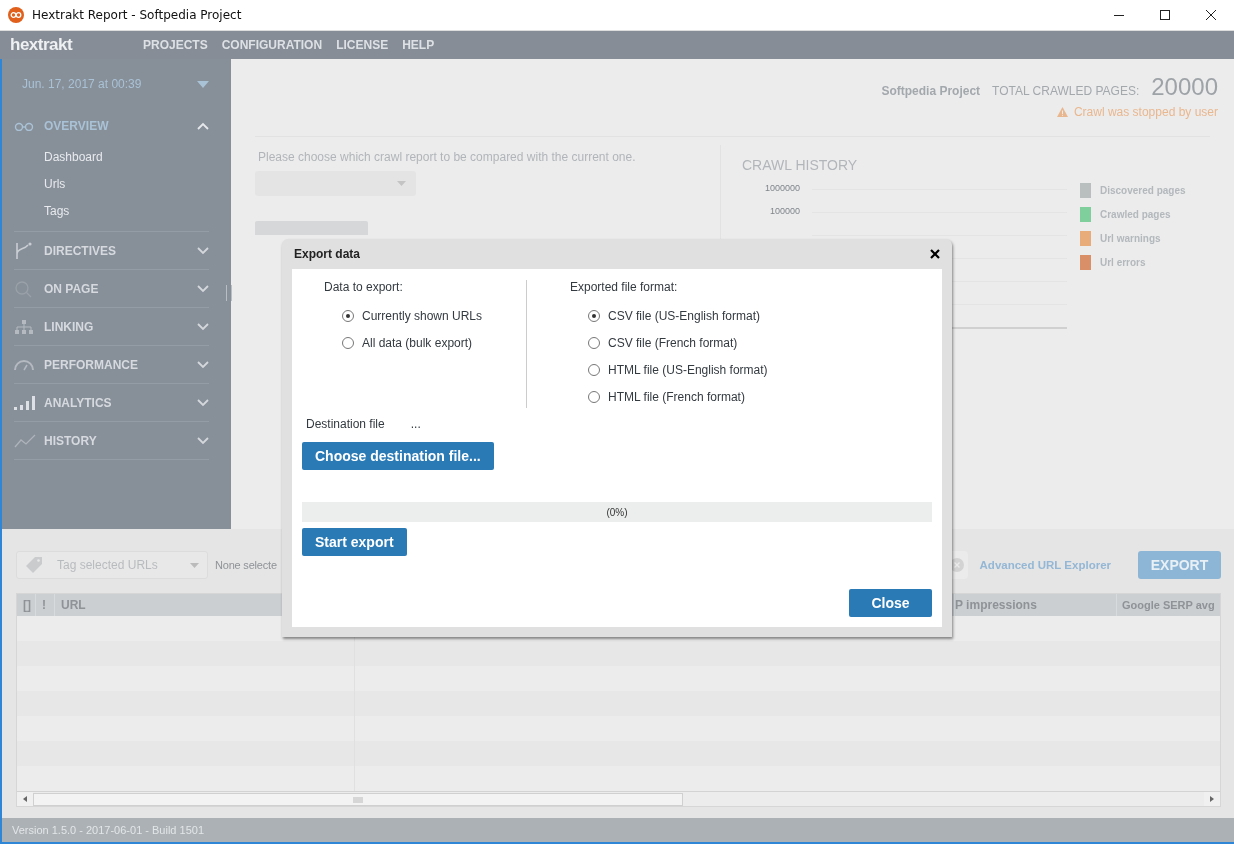 The width and height of the screenshot is (1234, 844). I want to click on selection-status: None selecte, so click(246, 565).